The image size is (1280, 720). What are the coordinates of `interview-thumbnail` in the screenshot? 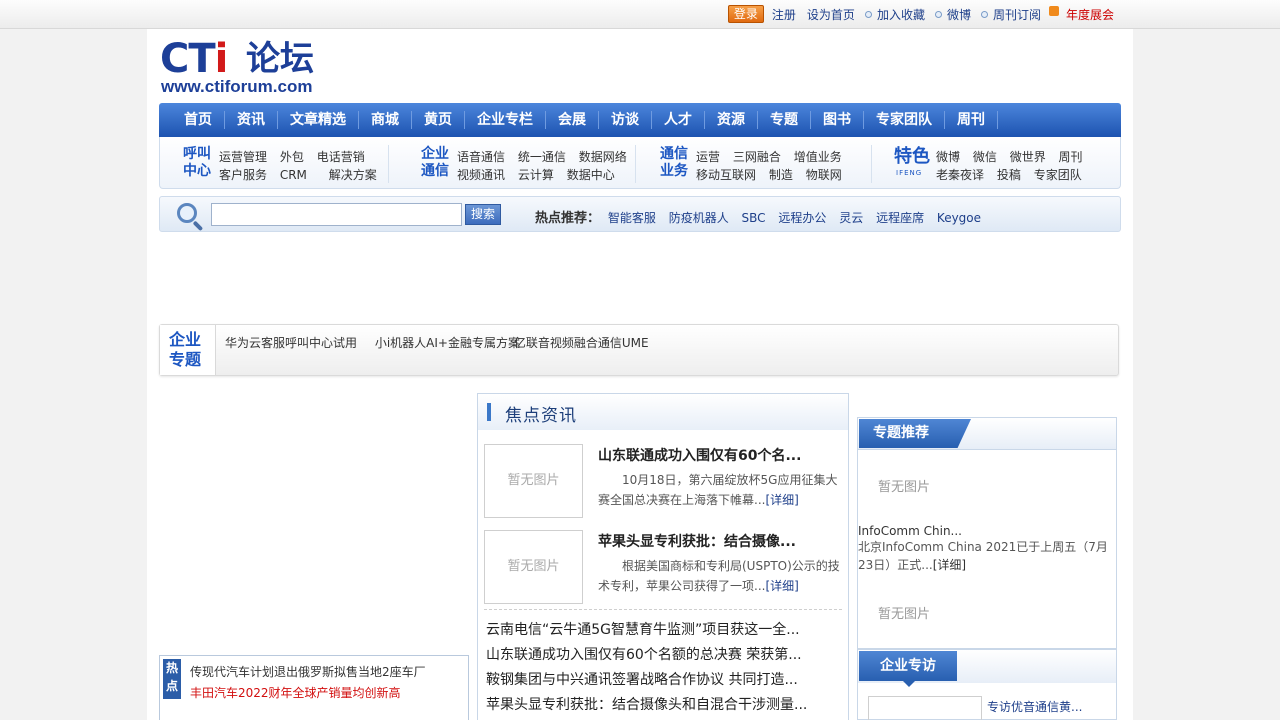 It's located at (925, 708).